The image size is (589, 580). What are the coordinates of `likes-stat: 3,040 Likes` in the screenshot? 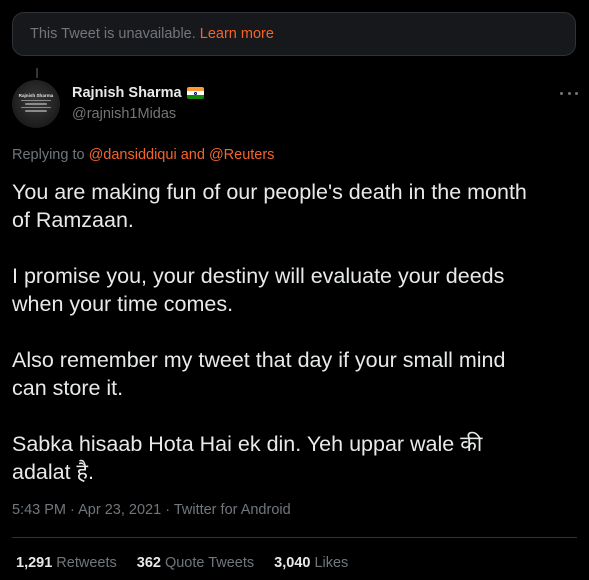 It's located at (311, 563).